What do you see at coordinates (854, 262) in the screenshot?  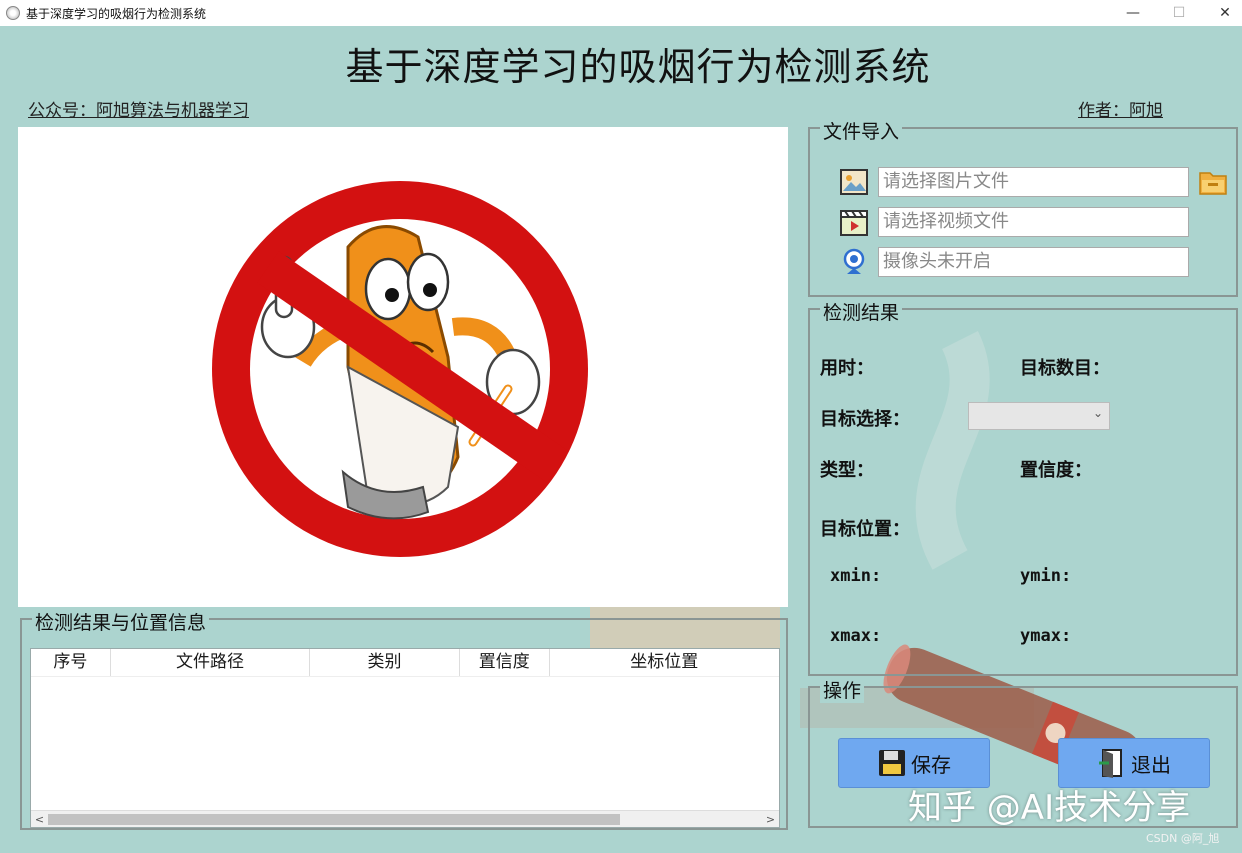 I see `webcam-icon` at bounding box center [854, 262].